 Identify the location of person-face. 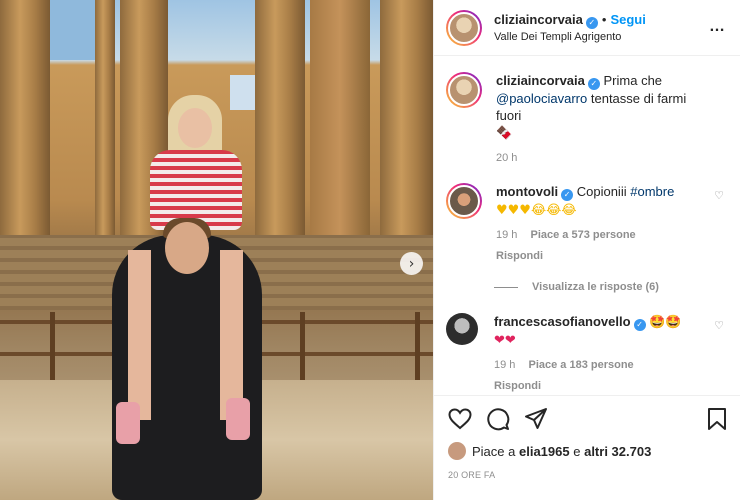
(195, 128).